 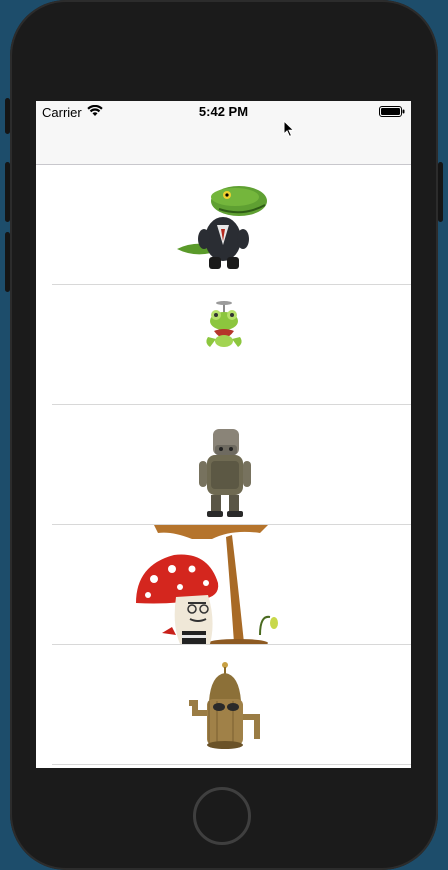 I want to click on mushroom-character-with-lamp, so click(x=207, y=584).